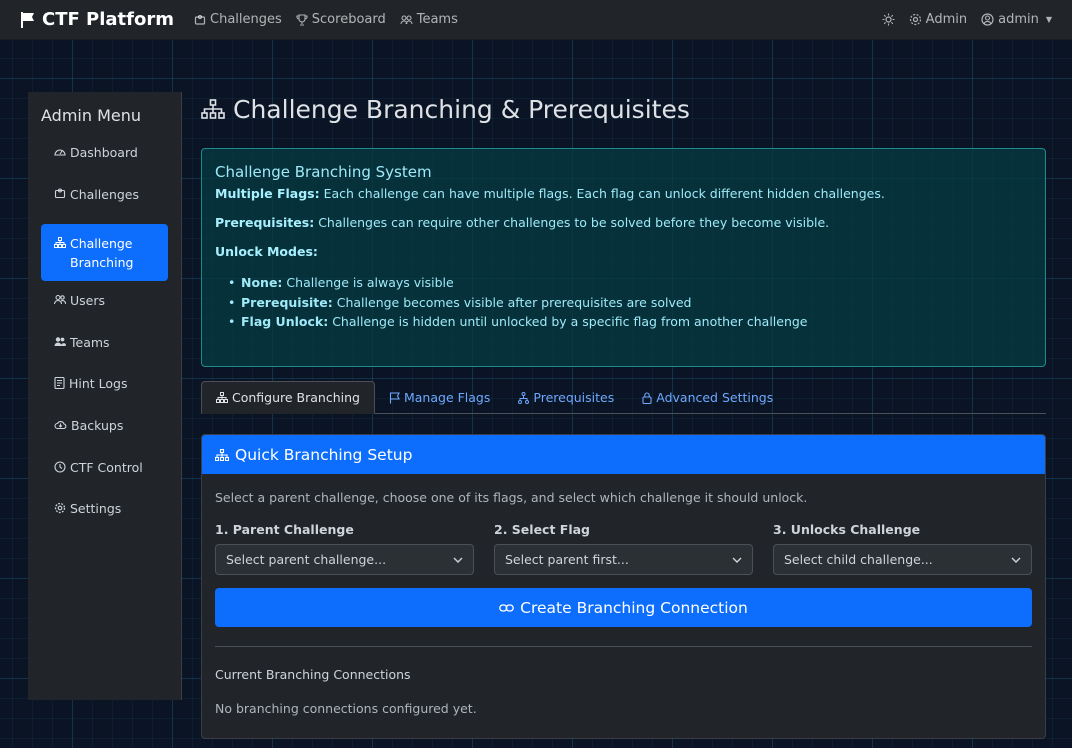 The width and height of the screenshot is (1072, 748). I want to click on mode-label: Flag Unlock:, so click(285, 321).